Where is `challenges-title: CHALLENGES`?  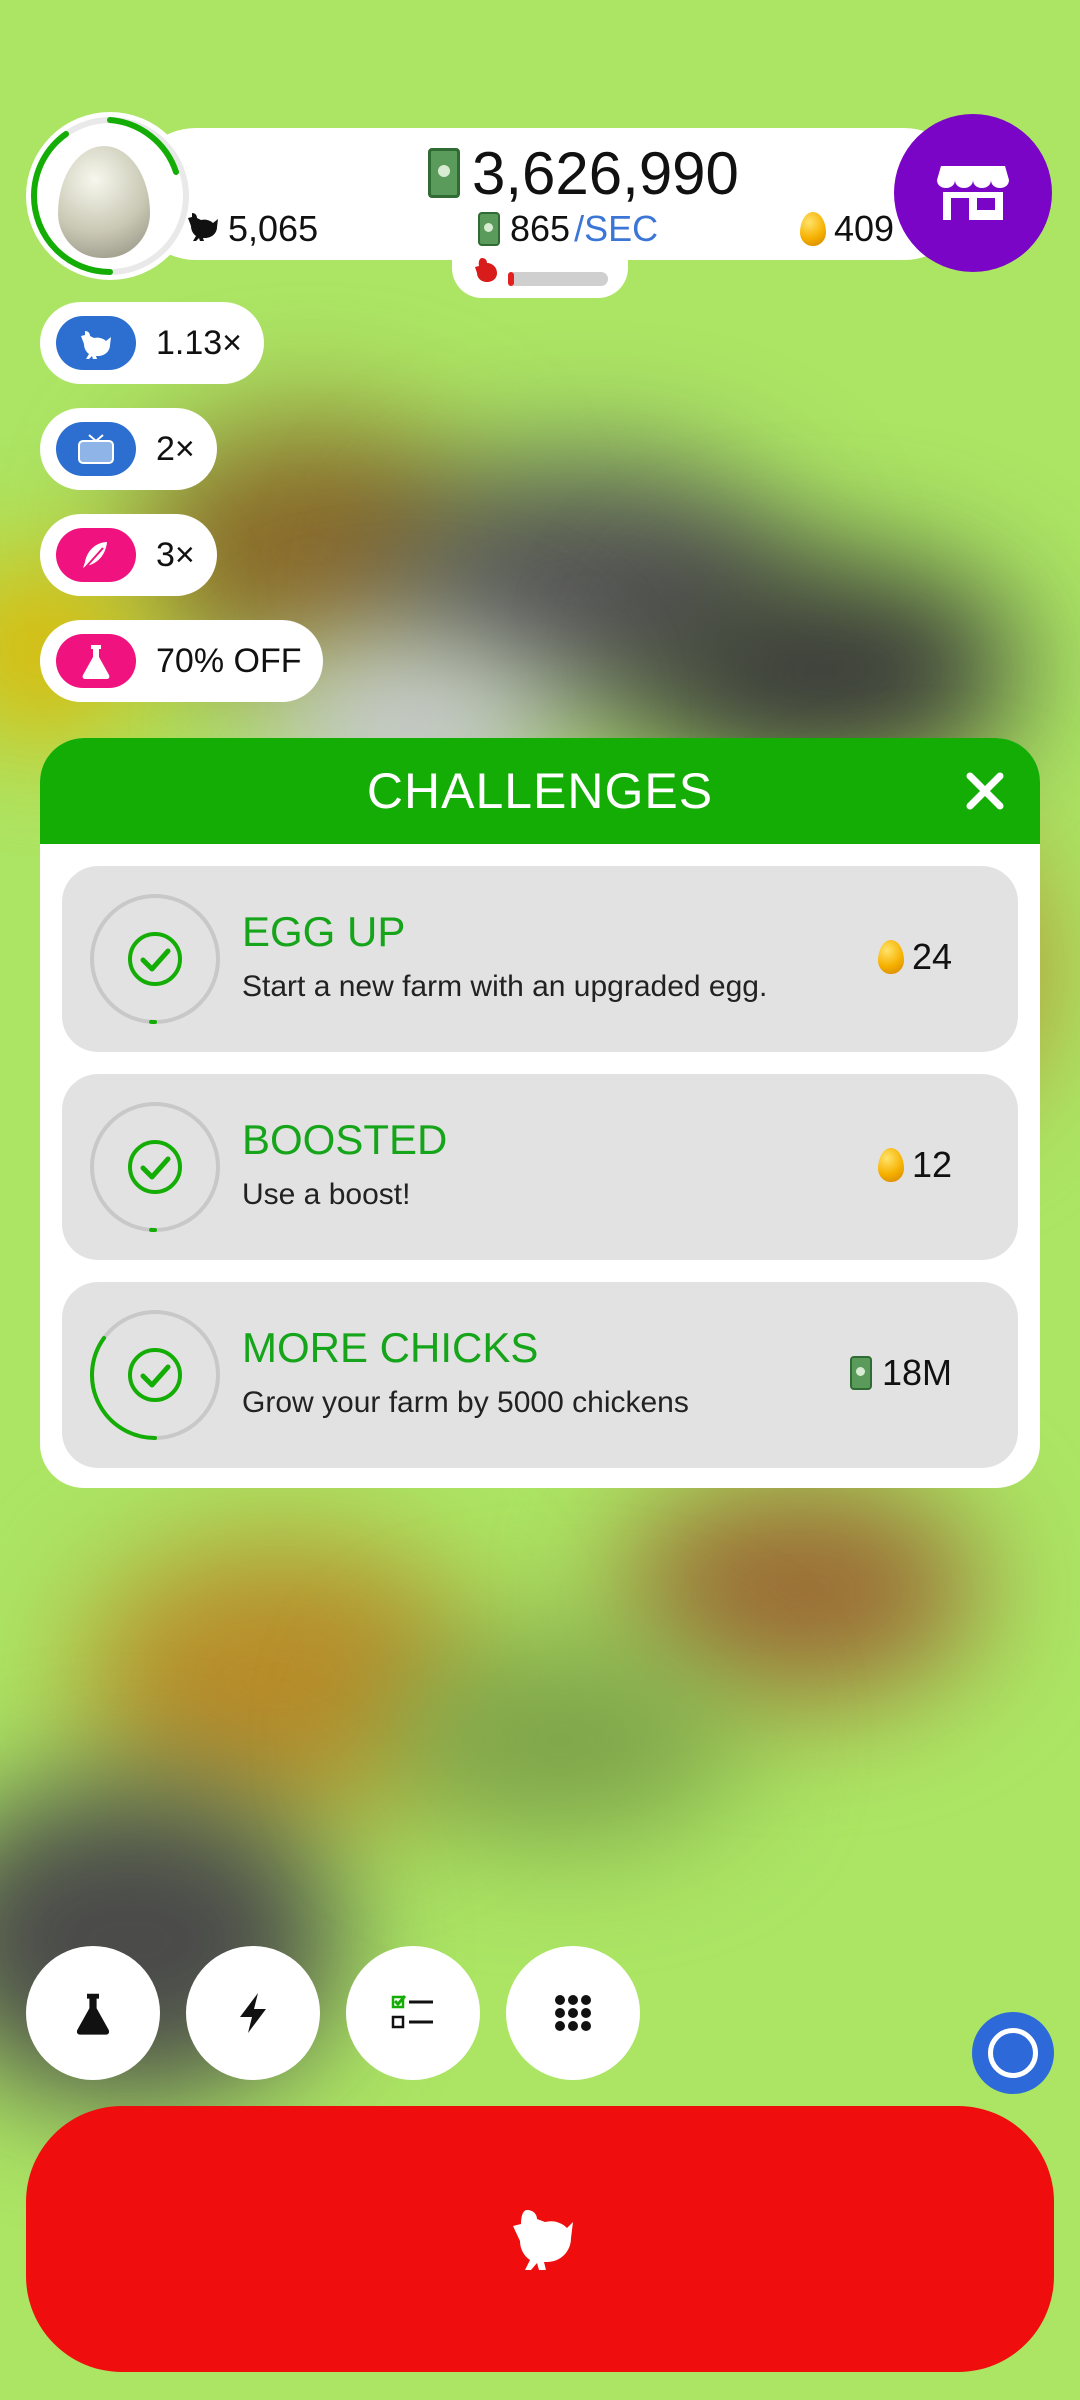 challenges-title: CHALLENGES is located at coordinates (540, 791).